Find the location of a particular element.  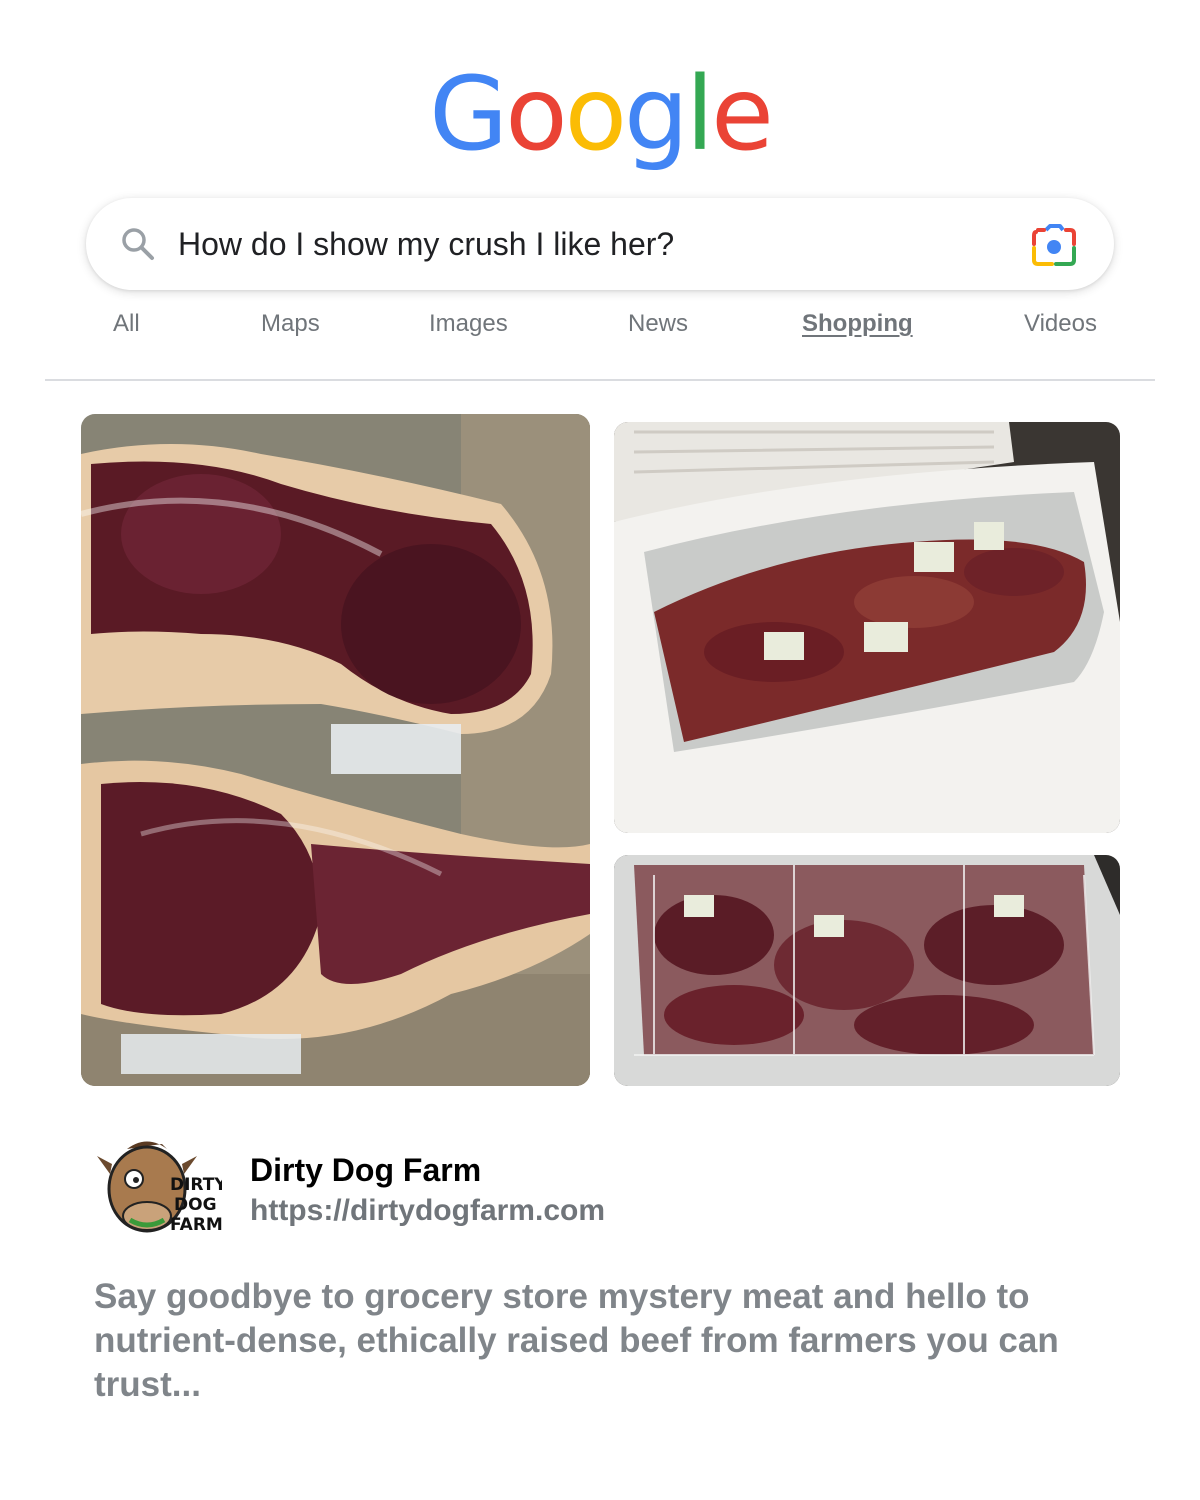

logo-letter: e is located at coordinates (742, 114).